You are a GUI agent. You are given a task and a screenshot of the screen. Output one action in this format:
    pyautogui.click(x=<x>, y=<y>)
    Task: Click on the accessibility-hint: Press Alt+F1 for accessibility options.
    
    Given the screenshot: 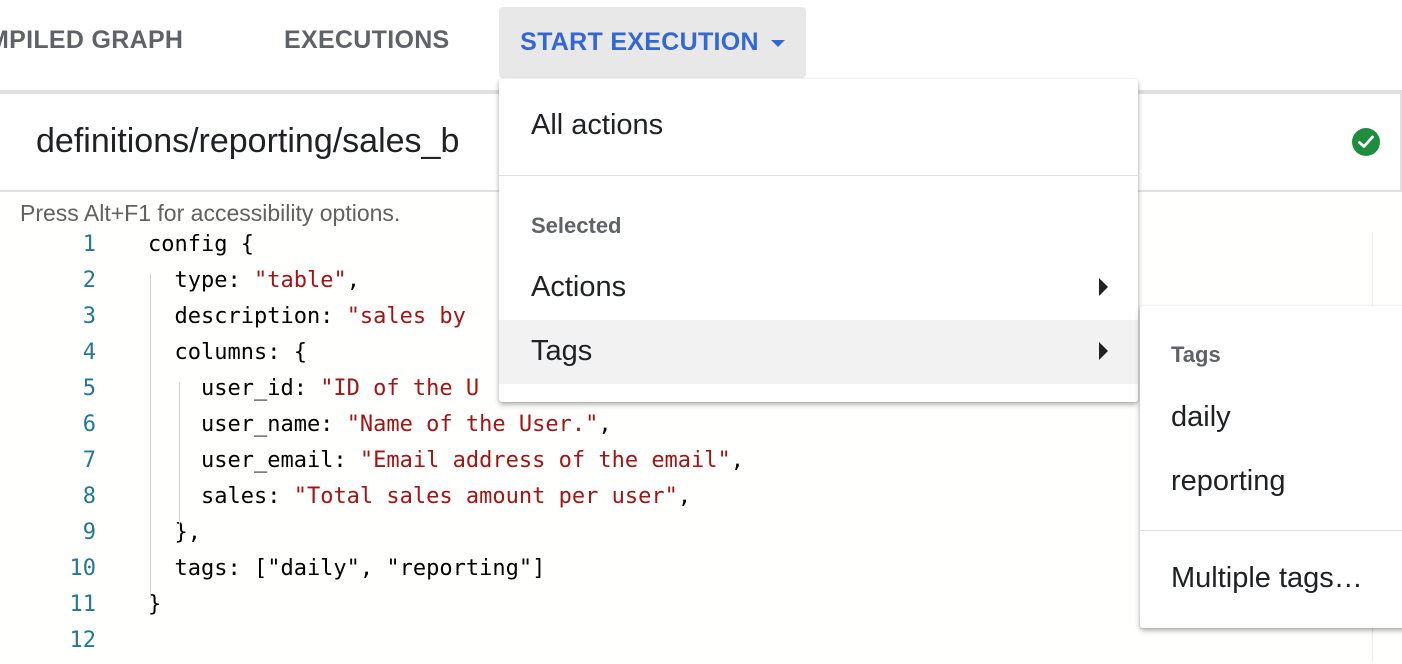 What is the action you would take?
    pyautogui.click(x=210, y=213)
    